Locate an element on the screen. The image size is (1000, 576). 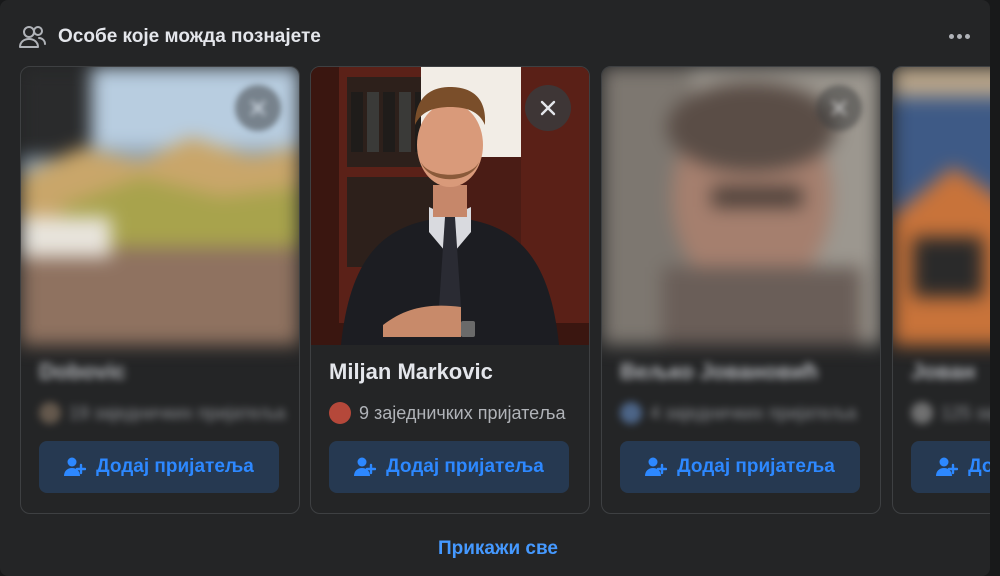
suggestion-name: Dobovic is located at coordinates (82, 372).